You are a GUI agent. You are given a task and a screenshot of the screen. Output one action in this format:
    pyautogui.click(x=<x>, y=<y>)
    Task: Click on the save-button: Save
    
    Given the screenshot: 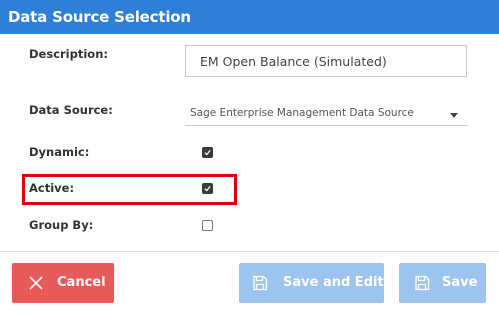 What is the action you would take?
    pyautogui.click(x=442, y=283)
    